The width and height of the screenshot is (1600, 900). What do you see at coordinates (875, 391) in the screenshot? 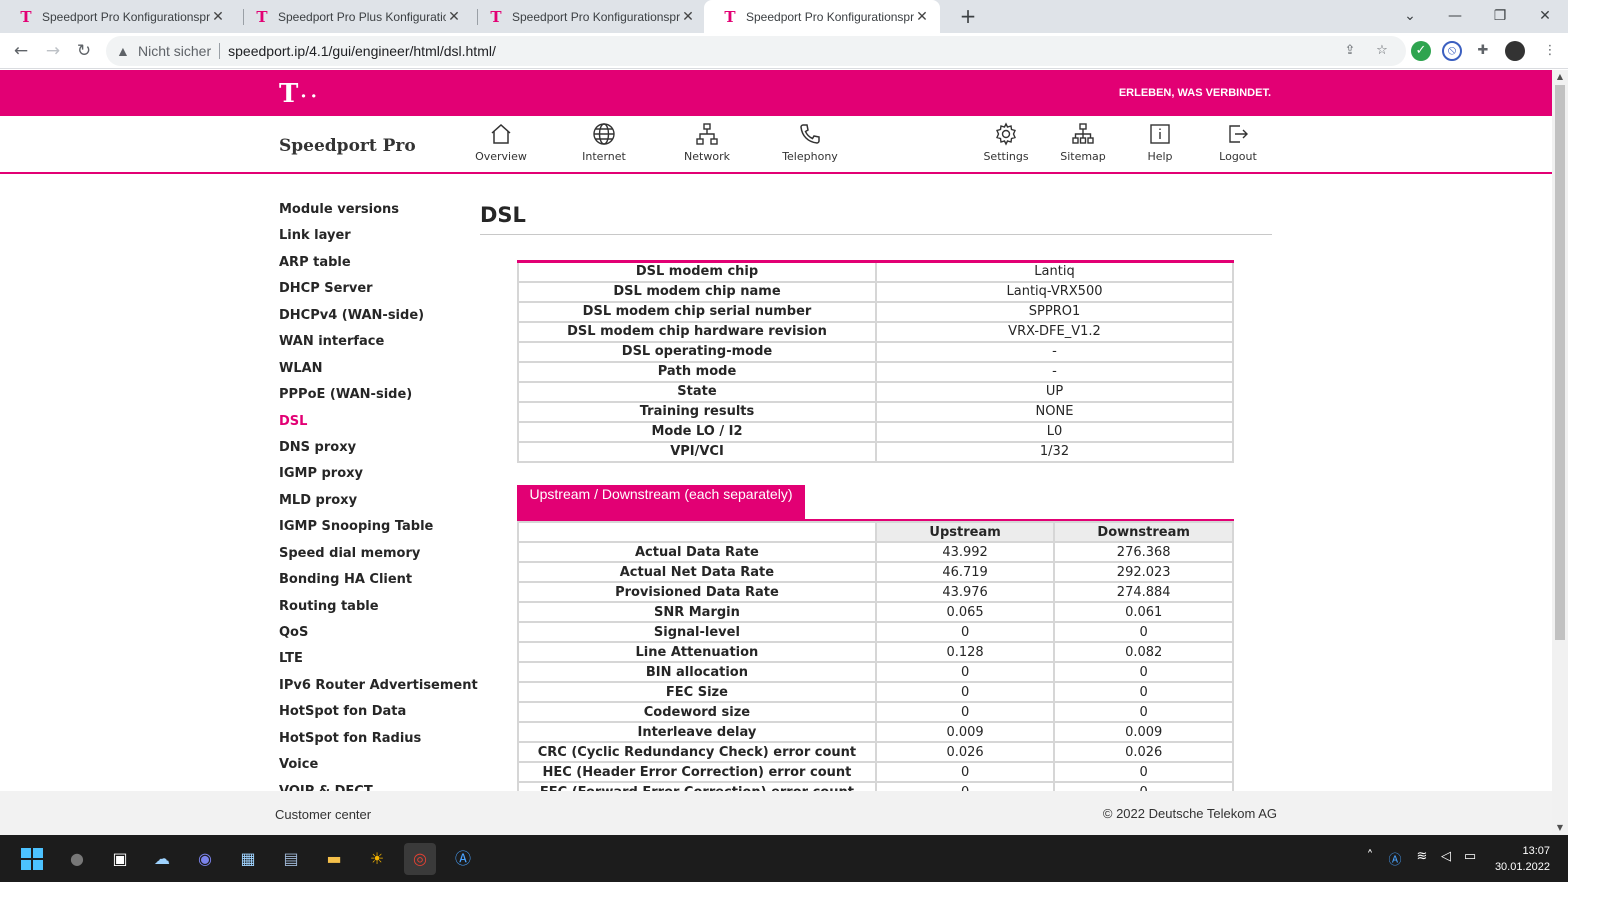
I see `table-row: State UP` at bounding box center [875, 391].